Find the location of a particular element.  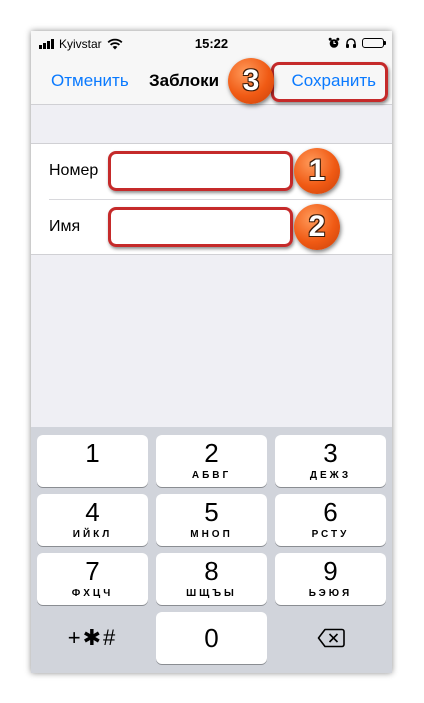

key-letters: АБВГ is located at coordinates (211, 475).